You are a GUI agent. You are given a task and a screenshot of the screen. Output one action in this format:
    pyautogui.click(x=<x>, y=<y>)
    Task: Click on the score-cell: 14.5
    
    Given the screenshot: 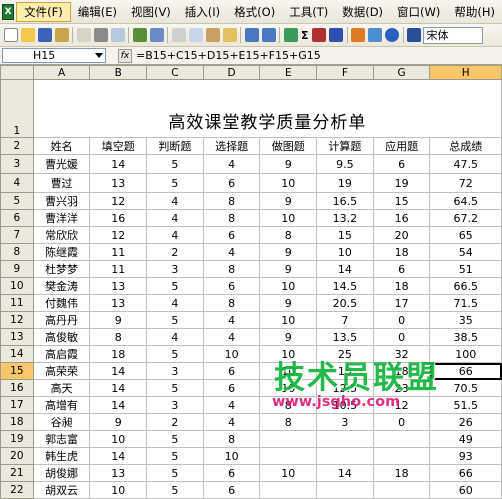 What is the action you would take?
    pyautogui.click(x=345, y=286)
    